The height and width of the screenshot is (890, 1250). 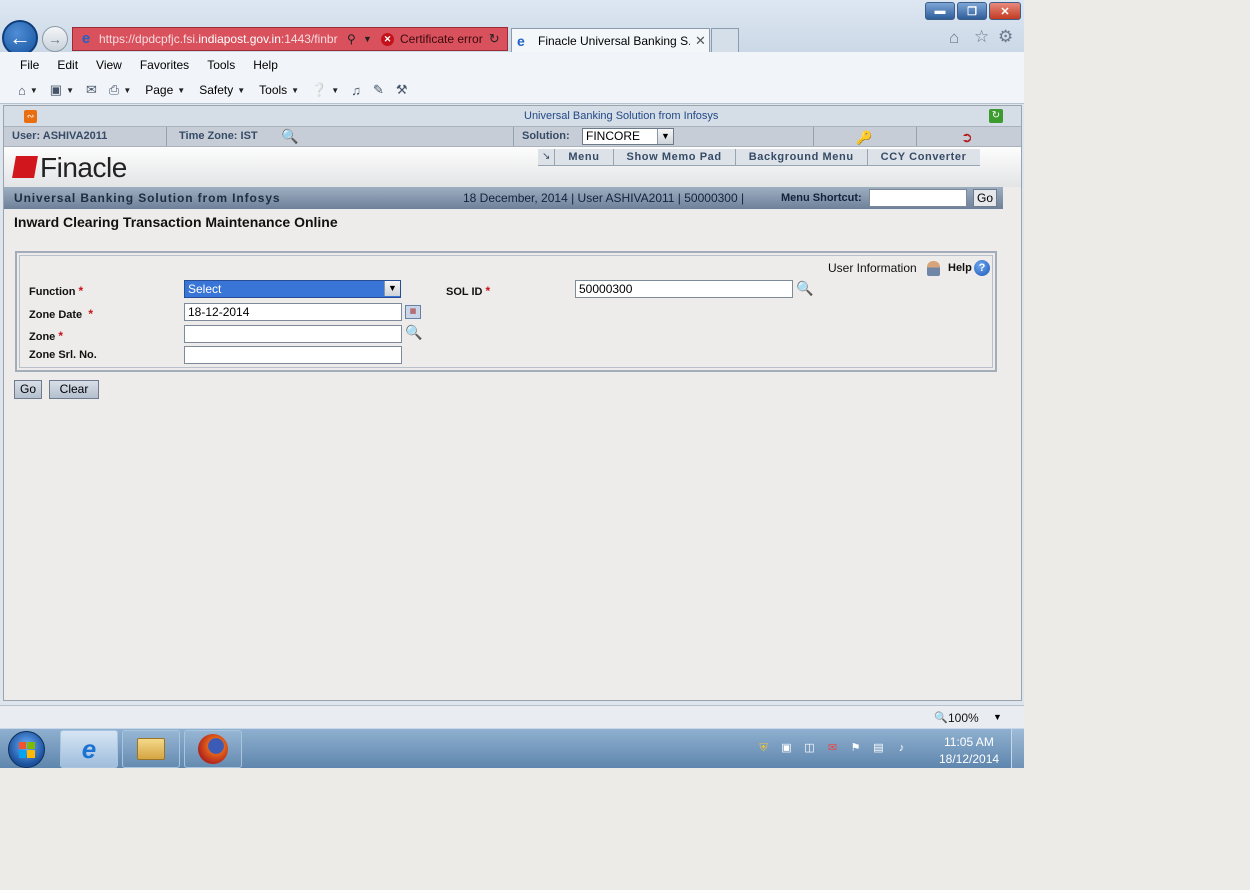 I want to click on network-icon: ▤, so click(x=878, y=748).